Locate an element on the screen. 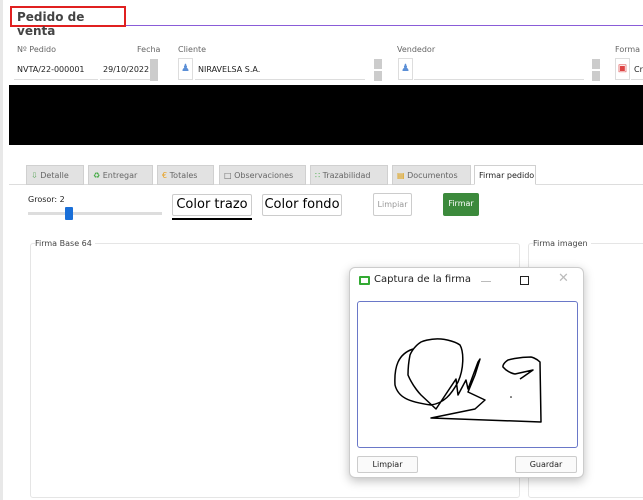  recycle-icon: ♻ is located at coordinates (97, 175).